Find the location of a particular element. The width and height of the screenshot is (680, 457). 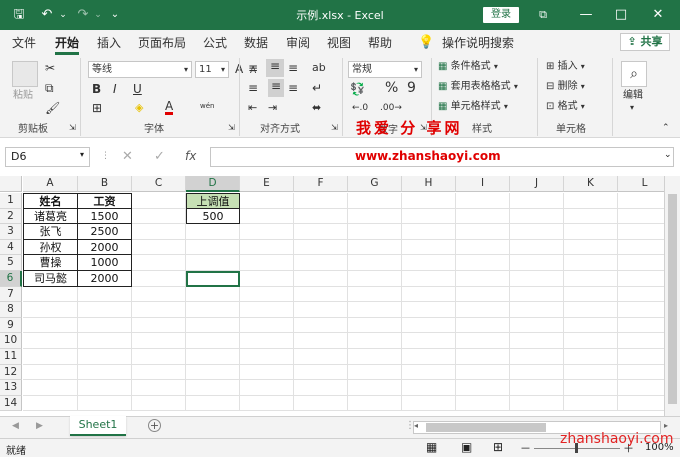

align-bottom-icon: ≡ is located at coordinates (293, 68).